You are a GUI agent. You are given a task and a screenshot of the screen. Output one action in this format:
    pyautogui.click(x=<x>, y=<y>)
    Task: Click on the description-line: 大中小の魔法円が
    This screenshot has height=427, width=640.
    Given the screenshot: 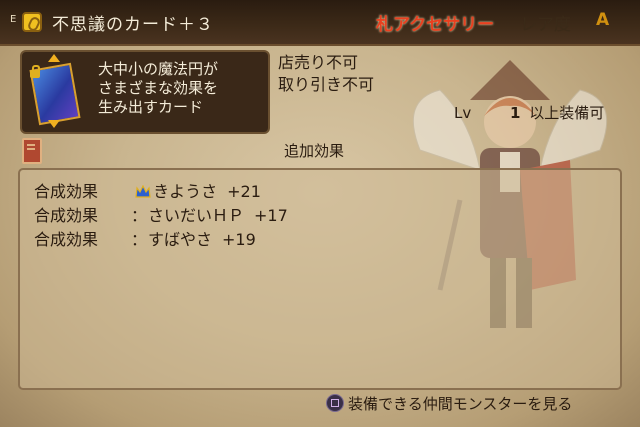 What is the action you would take?
    pyautogui.click(x=158, y=69)
    